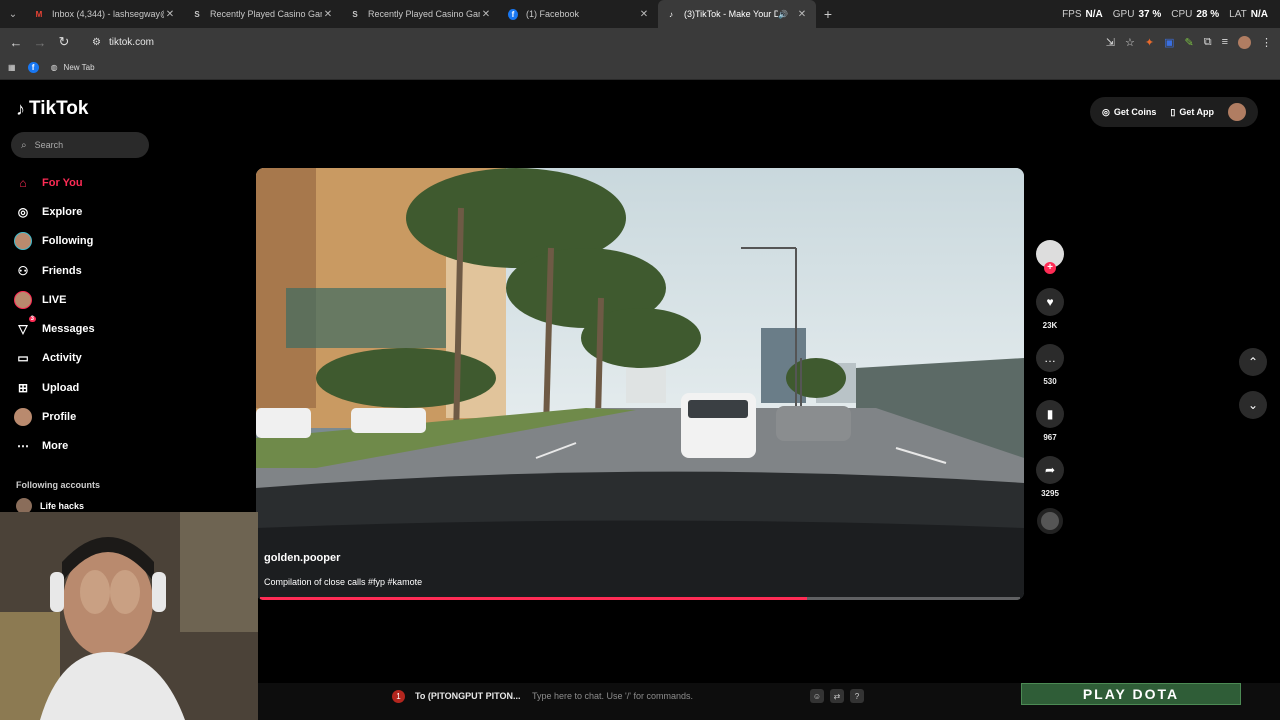 The image size is (1280, 720). I want to click on toolbar-icons: ⇲ ☆ ✦ ▣ ✎ ⧉ ≡ ⋮, so click(1189, 42).